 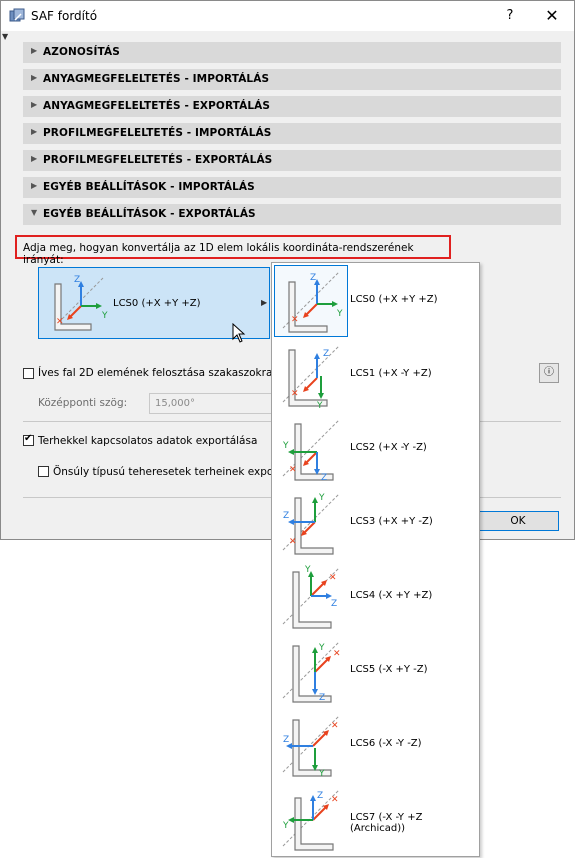 What do you see at coordinates (391, 595) in the screenshot?
I see `lcs-option-label: LCS4 (-X +Y +Z)` at bounding box center [391, 595].